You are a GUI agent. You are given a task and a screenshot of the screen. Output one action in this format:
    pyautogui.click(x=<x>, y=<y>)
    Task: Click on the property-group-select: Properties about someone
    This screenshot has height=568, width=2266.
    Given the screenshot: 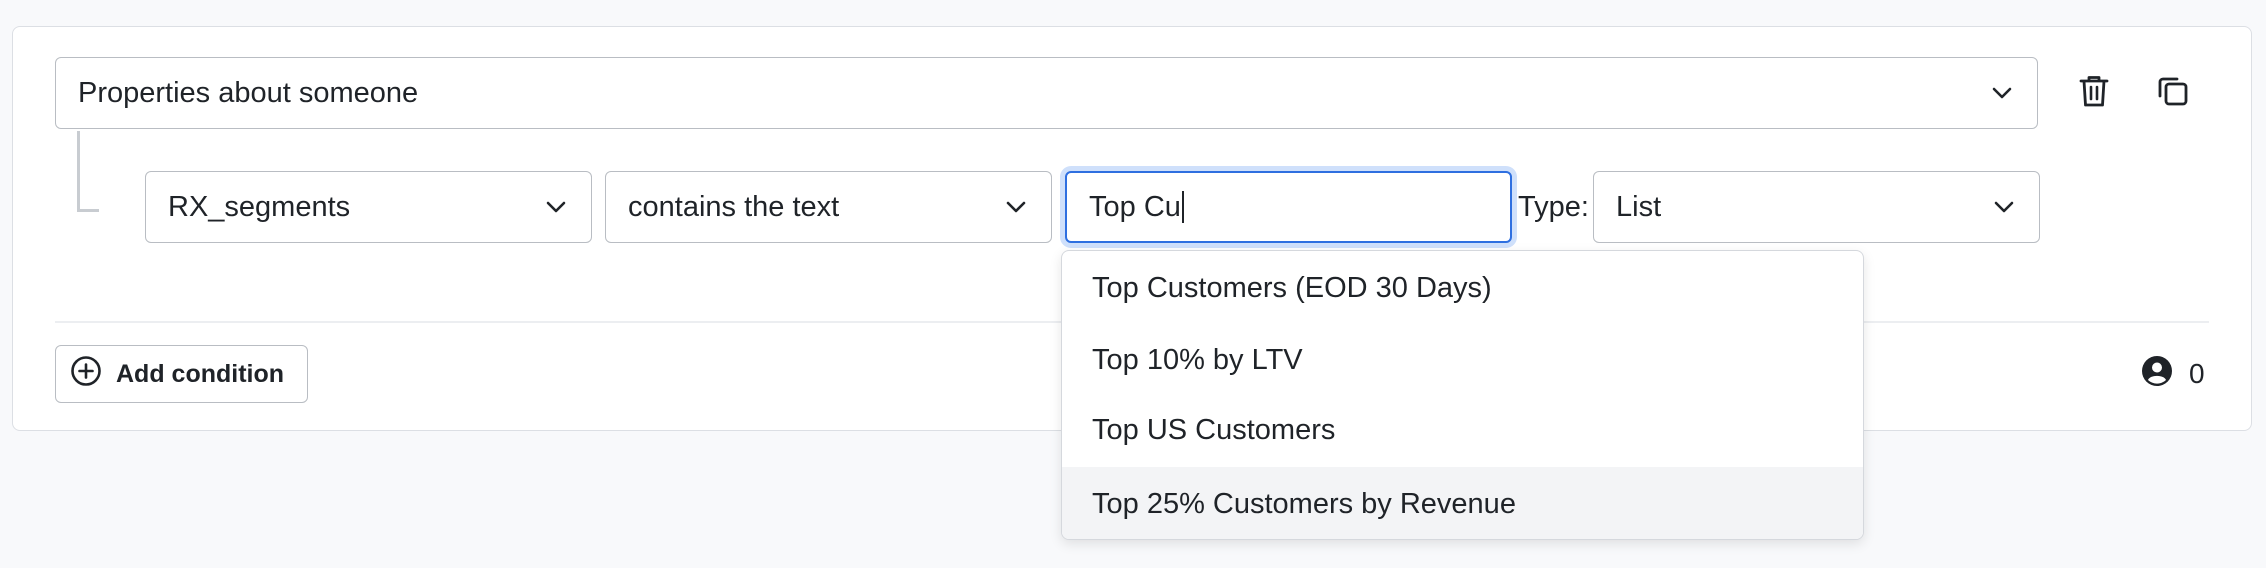 What is the action you would take?
    pyautogui.click(x=1046, y=93)
    